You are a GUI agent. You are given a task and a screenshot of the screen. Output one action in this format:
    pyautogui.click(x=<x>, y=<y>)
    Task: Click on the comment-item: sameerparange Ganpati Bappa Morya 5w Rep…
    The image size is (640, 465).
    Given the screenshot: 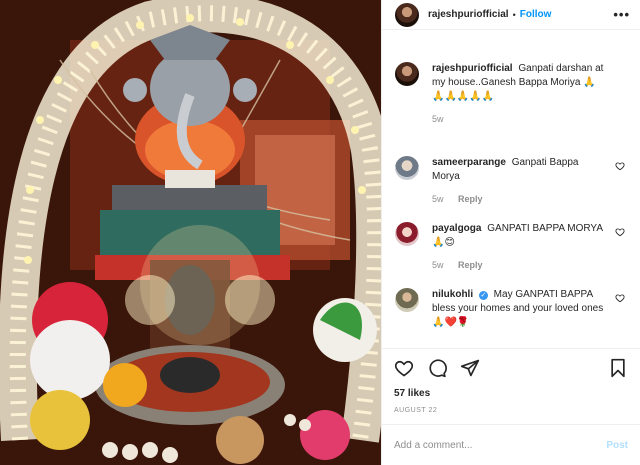 What is the action you would take?
    pyautogui.click(x=511, y=181)
    